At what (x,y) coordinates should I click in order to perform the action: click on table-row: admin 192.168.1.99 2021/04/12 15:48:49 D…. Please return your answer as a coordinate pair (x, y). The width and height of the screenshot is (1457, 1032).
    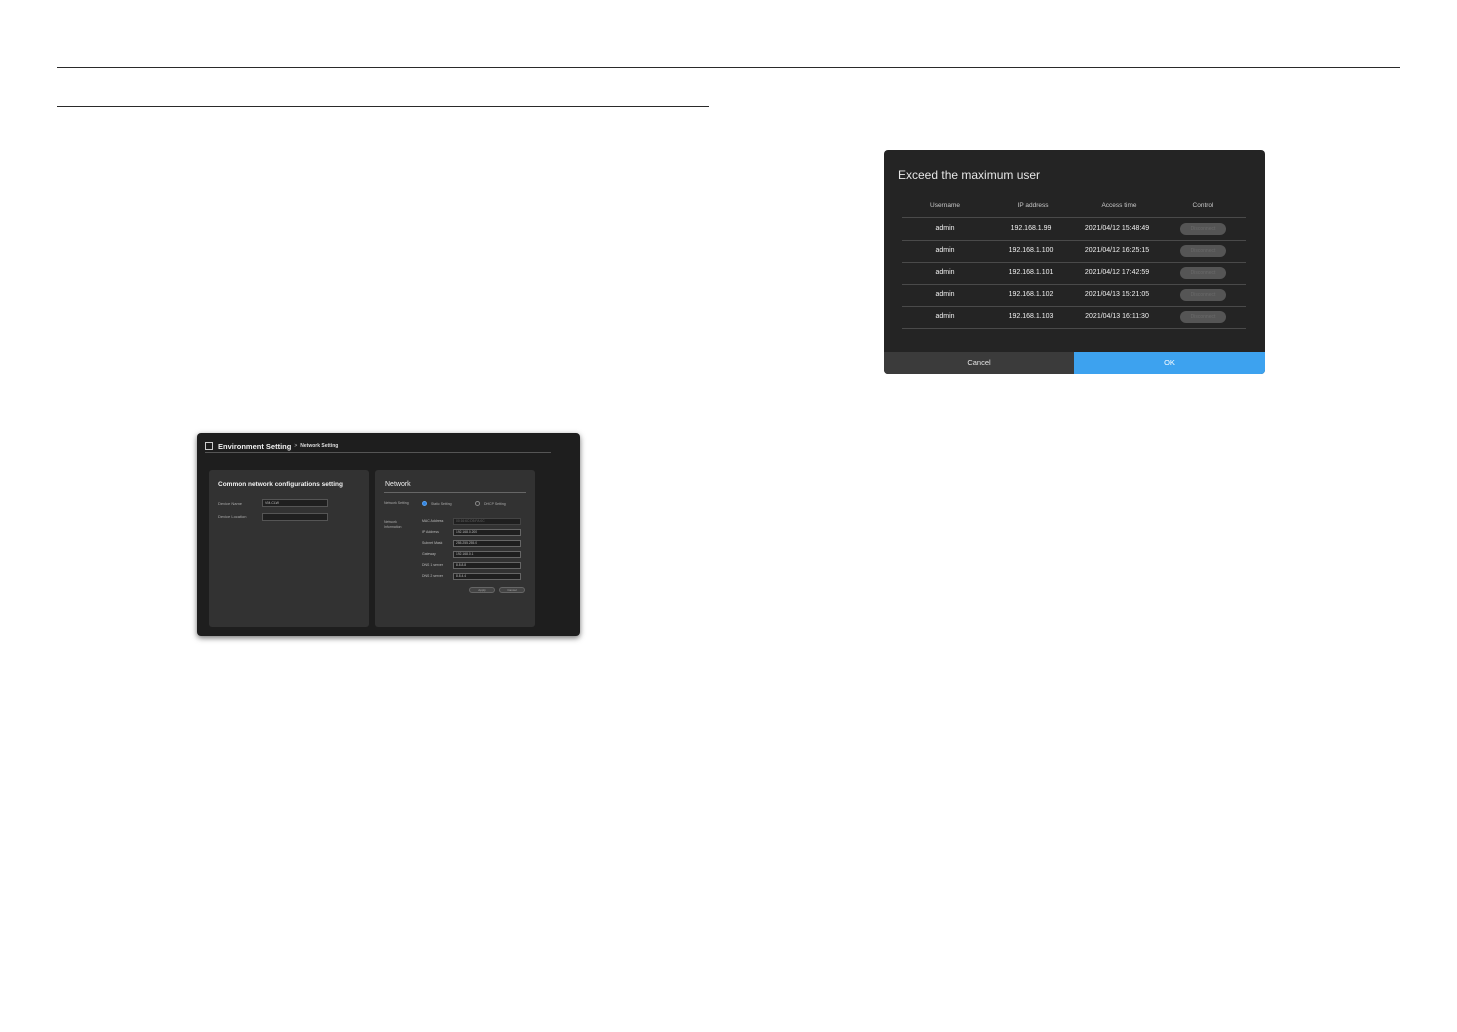
    Looking at the image, I should click on (1074, 229).